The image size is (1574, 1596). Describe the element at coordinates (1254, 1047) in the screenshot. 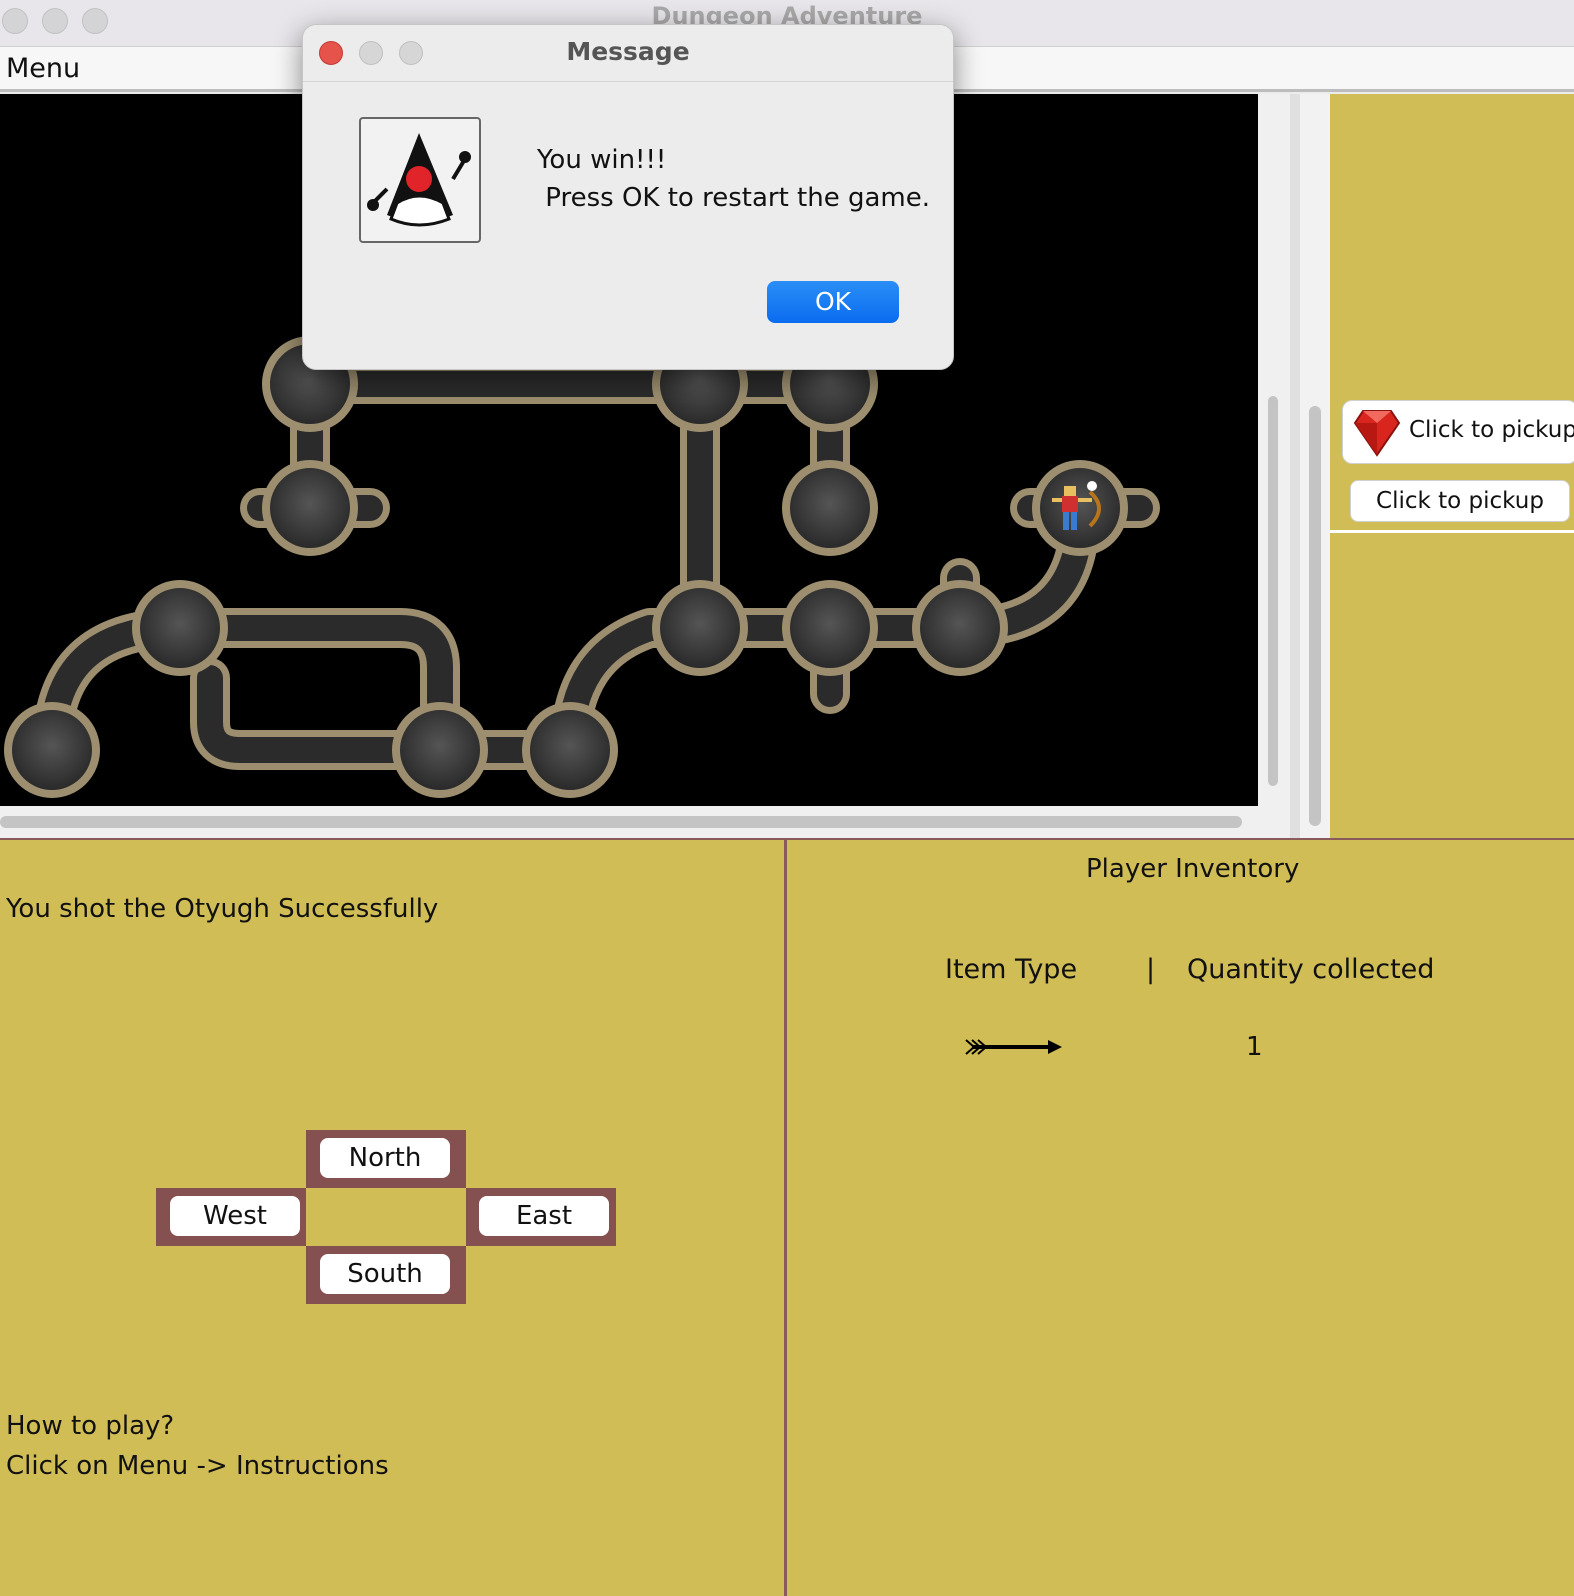

I see `inventory-quantity: 1` at that location.